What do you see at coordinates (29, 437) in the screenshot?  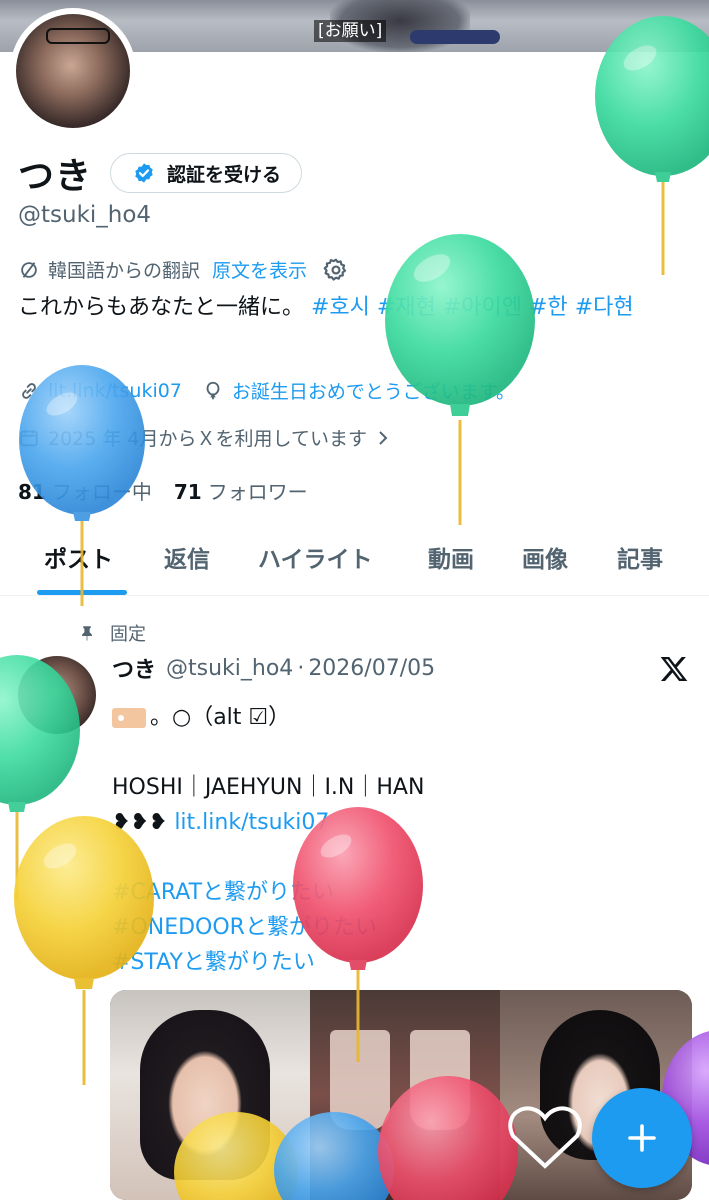 I see `calendar-icon` at bounding box center [29, 437].